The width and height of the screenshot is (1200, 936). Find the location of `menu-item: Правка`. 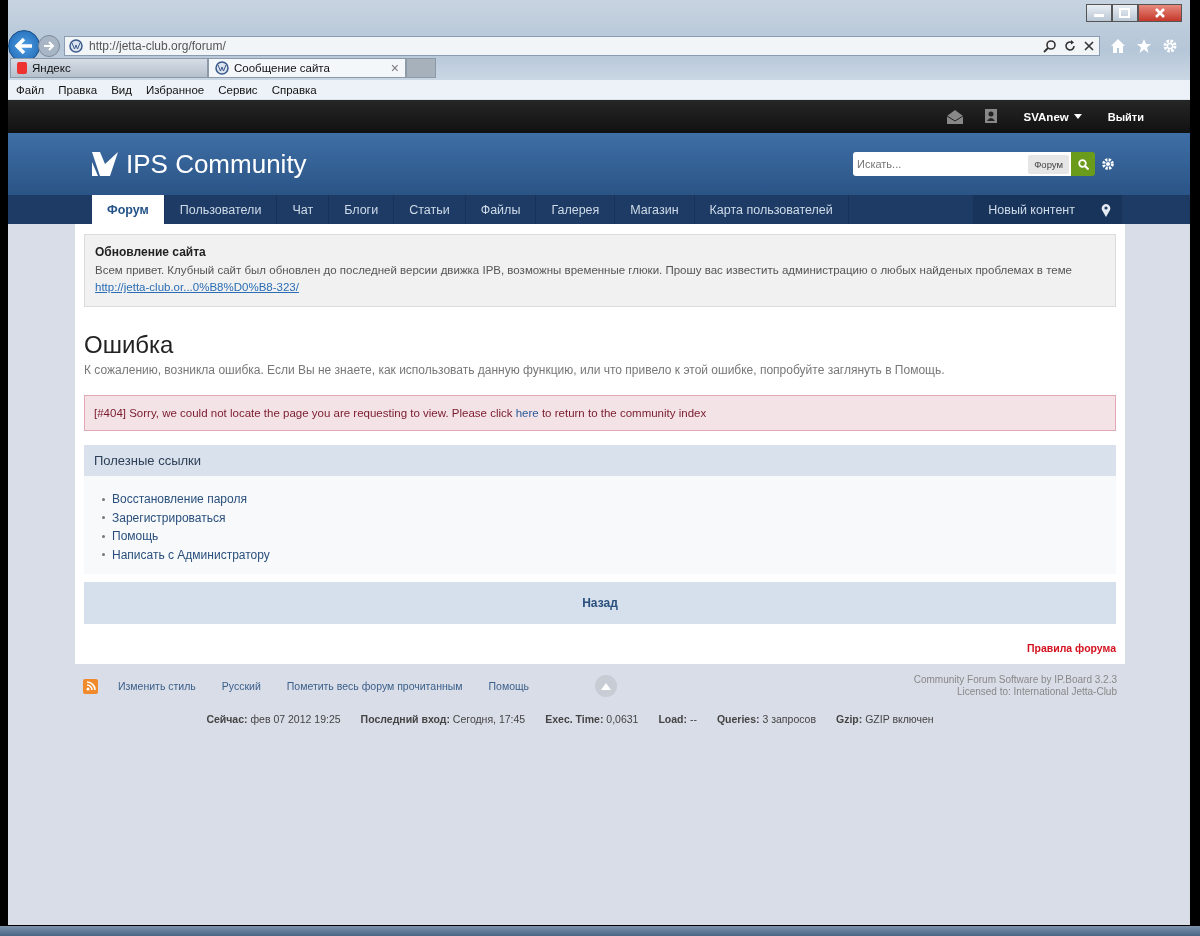

menu-item: Правка is located at coordinates (78, 89).